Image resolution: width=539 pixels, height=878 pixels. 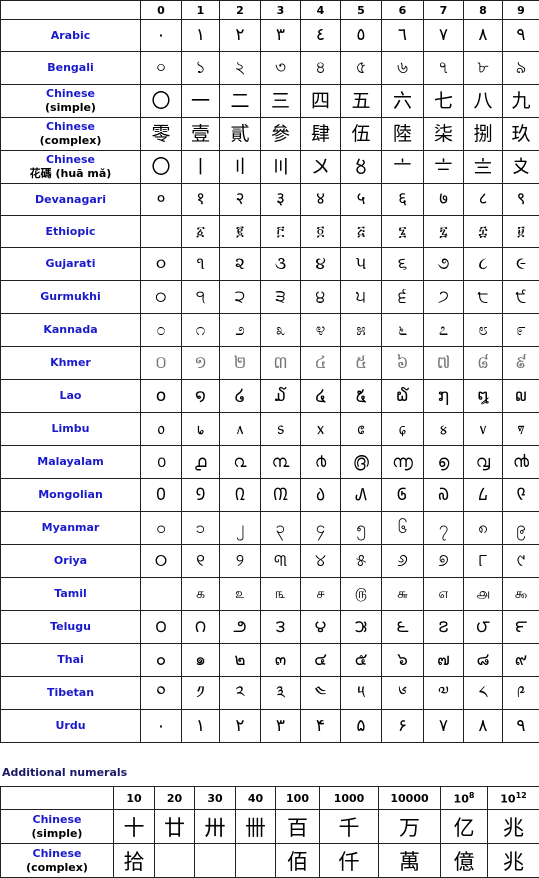 I want to click on digit-cell: 〇, so click(x=161, y=167).